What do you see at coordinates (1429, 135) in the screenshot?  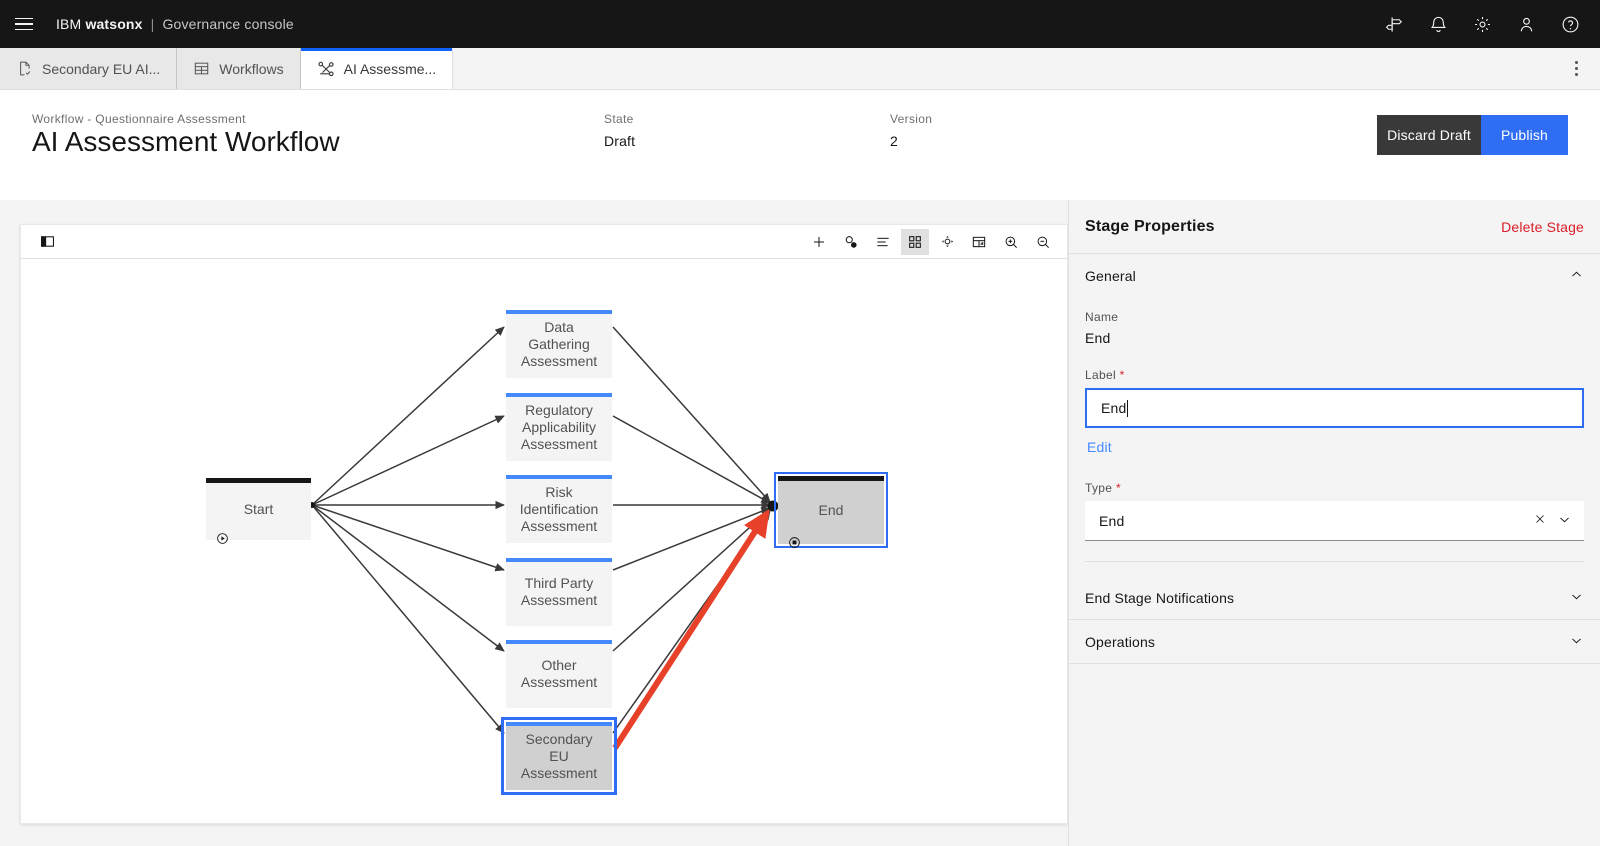 I see `discard-draft-button: Discard Draft` at bounding box center [1429, 135].